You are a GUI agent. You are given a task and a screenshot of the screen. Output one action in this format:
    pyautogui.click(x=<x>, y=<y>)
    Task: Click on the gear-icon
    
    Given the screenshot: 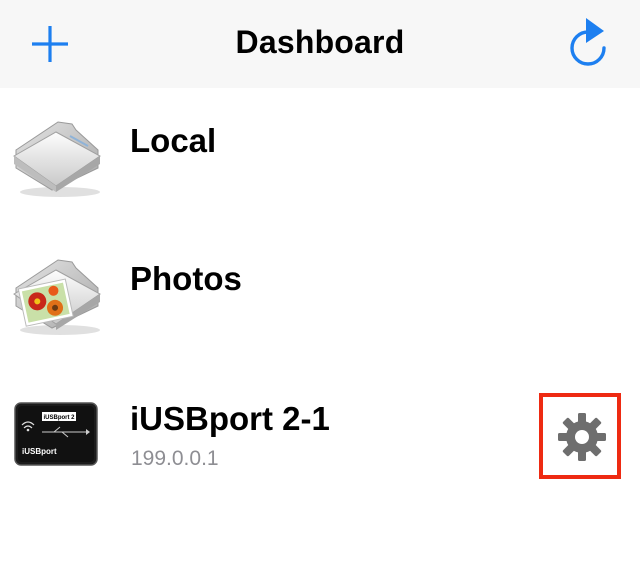 What is the action you would take?
    pyautogui.click(x=582, y=437)
    